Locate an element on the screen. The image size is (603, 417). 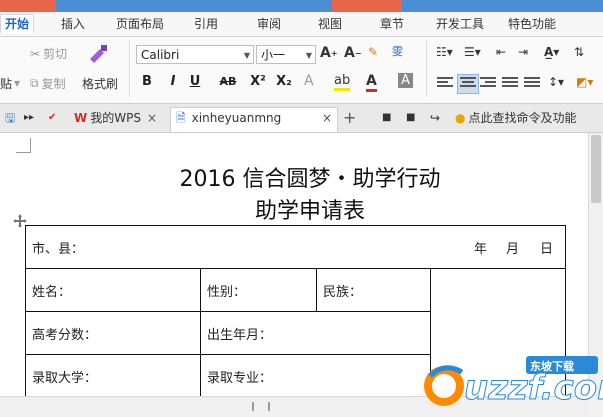
major-label: 录取专业： is located at coordinates (240, 378).